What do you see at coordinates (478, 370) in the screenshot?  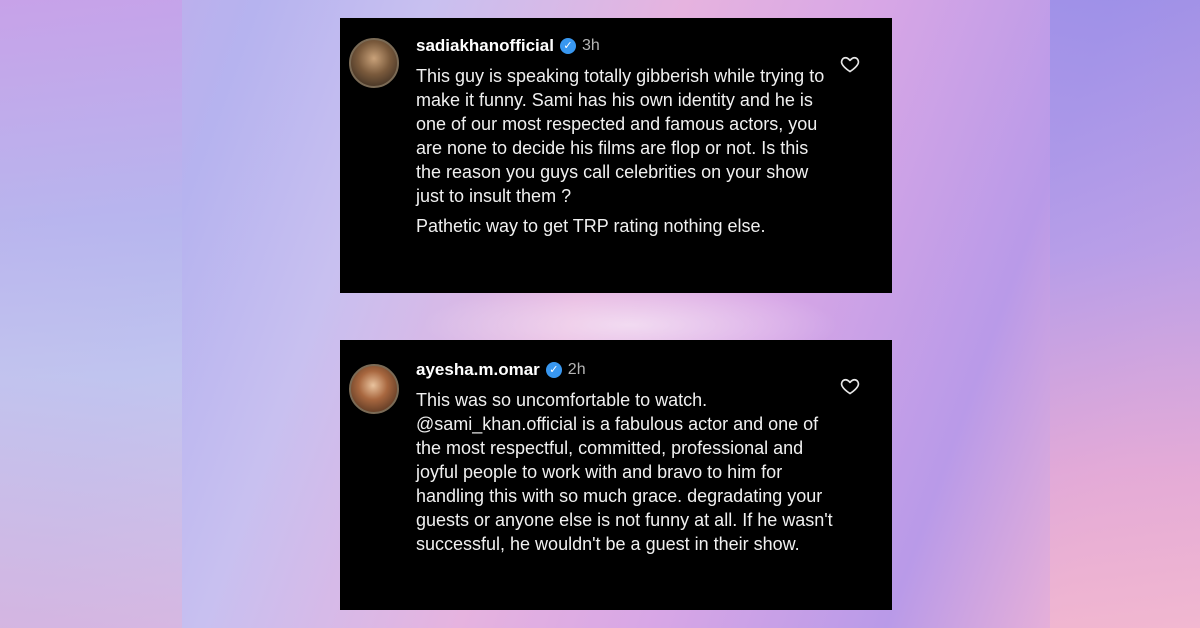 I see `username: ayesha.m.omar` at bounding box center [478, 370].